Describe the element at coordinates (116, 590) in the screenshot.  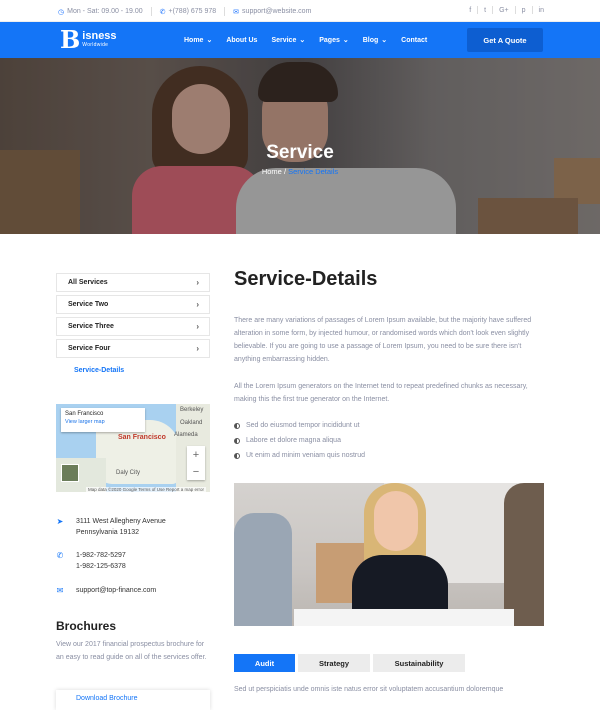
I see `email-address: support@top-finance.com` at that location.